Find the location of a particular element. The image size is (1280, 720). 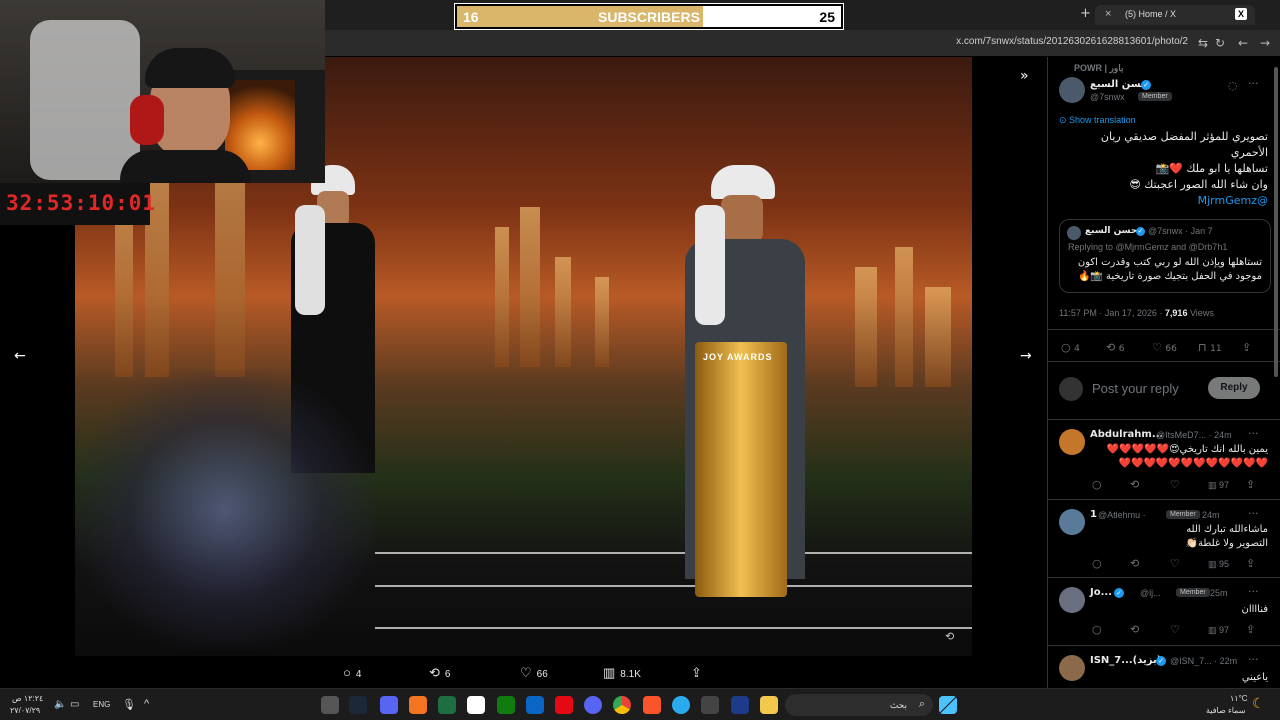

tweet-mention: @MjrmGemz is located at coordinates (1184, 201).